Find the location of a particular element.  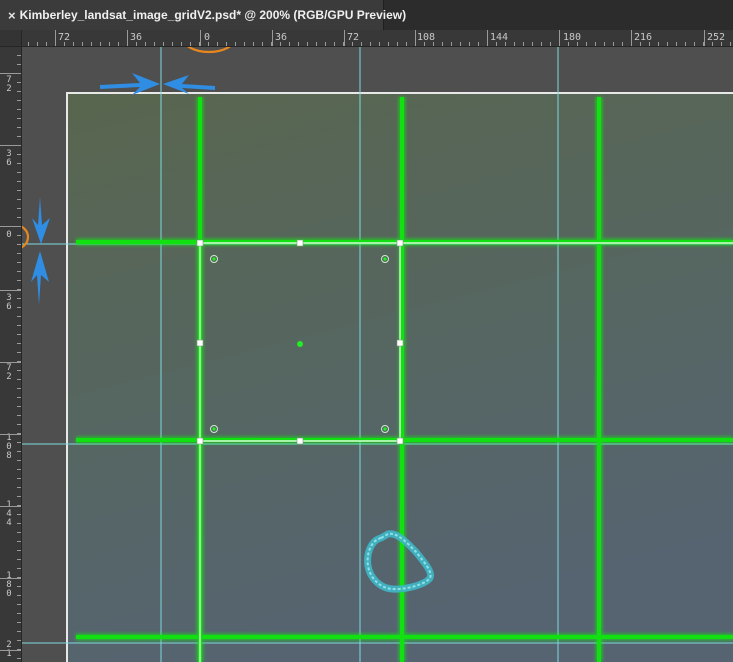

vertical-ruler: 72 36 0 36 72 108 144 180 21 is located at coordinates (11, 354).